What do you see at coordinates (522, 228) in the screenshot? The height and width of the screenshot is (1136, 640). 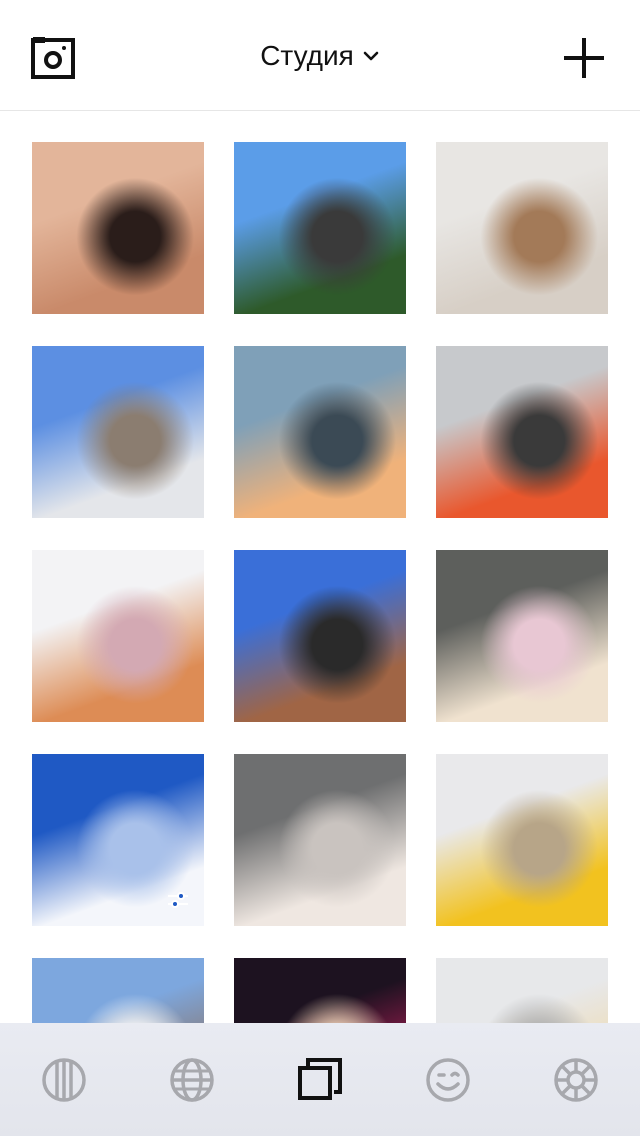 I see `photo-pampas-grass` at bounding box center [522, 228].